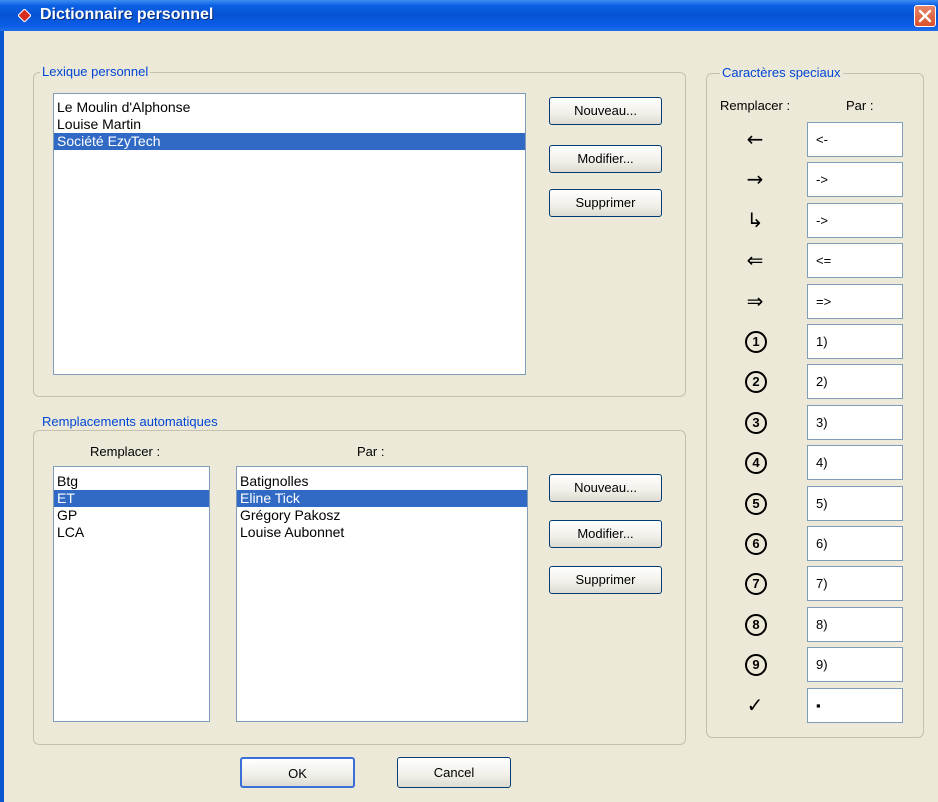  What do you see at coordinates (289, 141) in the screenshot?
I see `list-item: Société EzyTech` at bounding box center [289, 141].